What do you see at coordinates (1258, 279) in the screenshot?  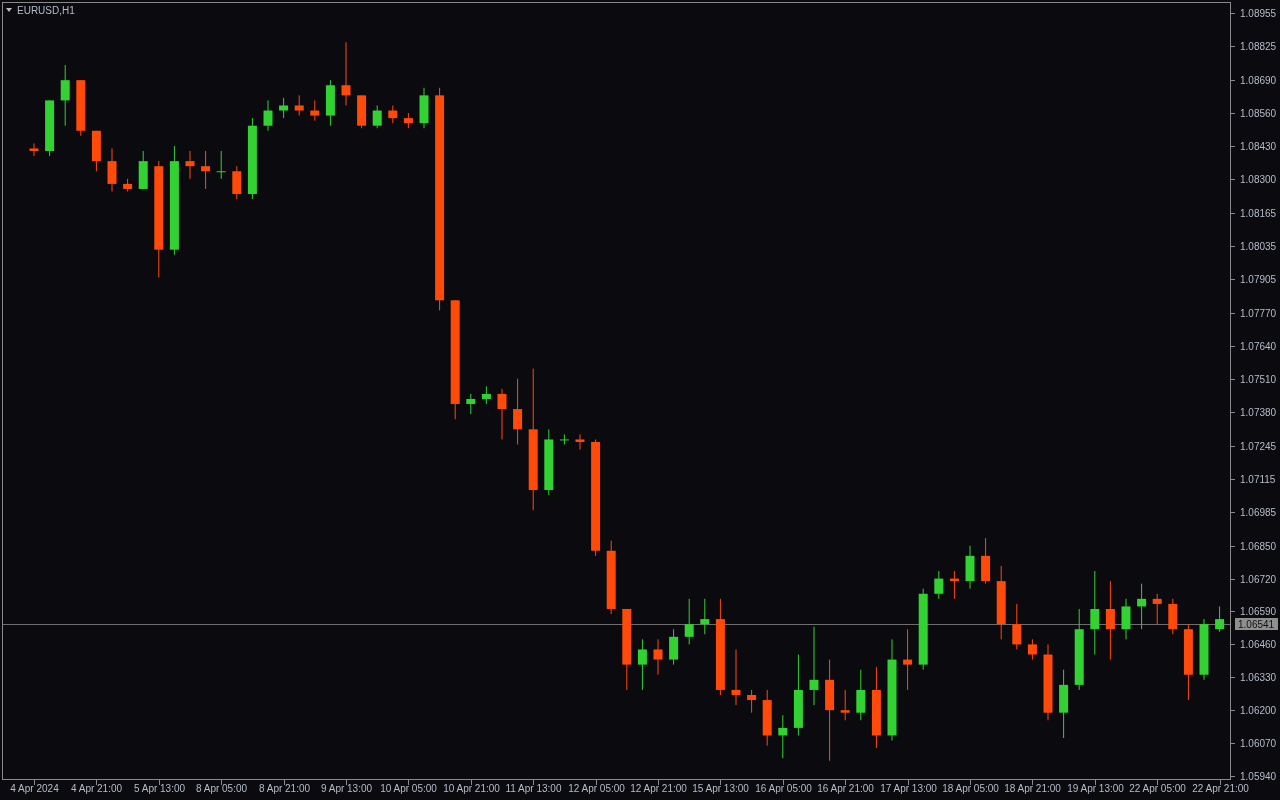 I see `price-axis-label: 1.07905` at bounding box center [1258, 279].